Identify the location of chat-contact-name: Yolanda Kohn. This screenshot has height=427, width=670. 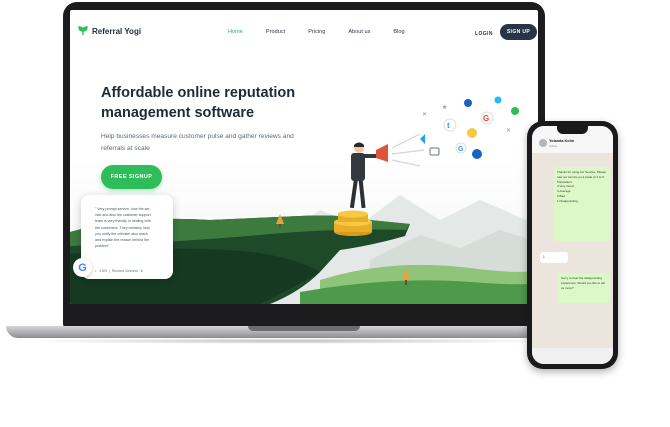
(562, 141).